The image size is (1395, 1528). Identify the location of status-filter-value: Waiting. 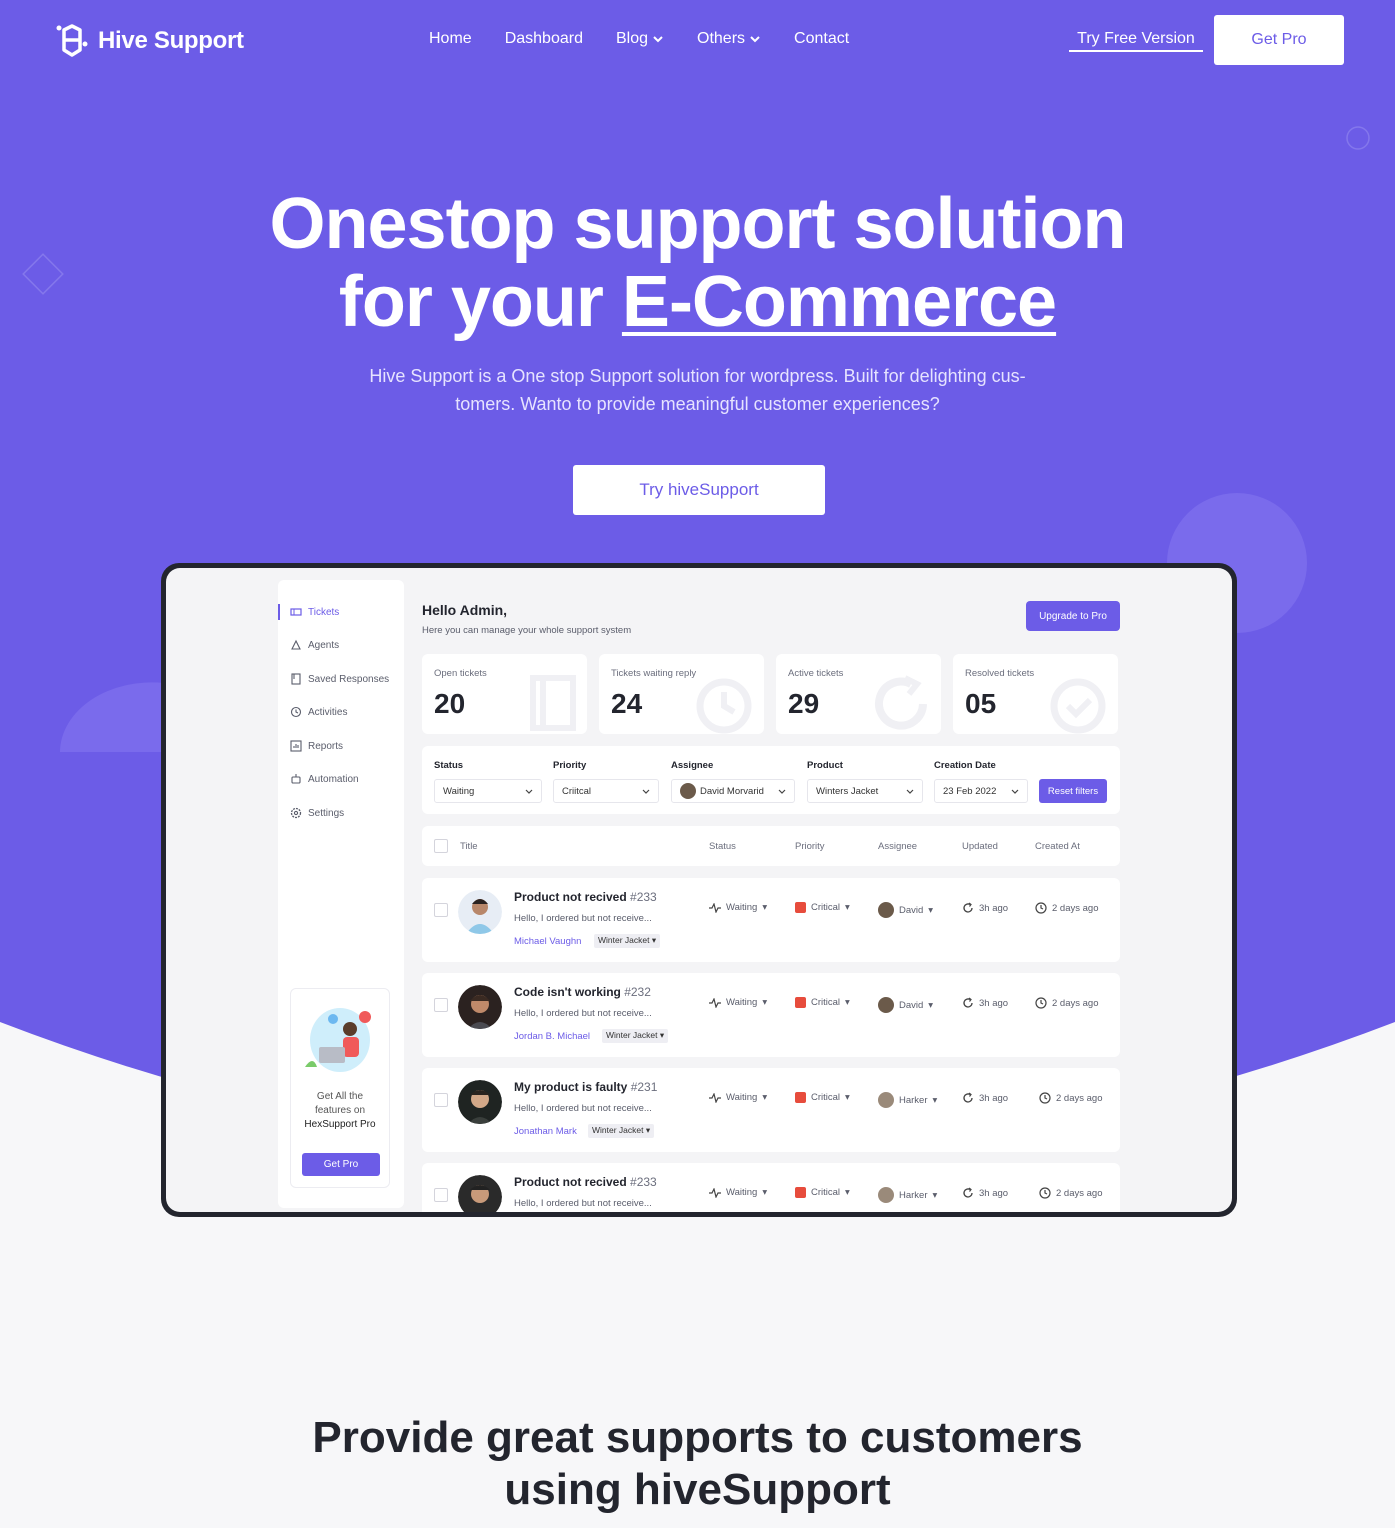
(459, 791).